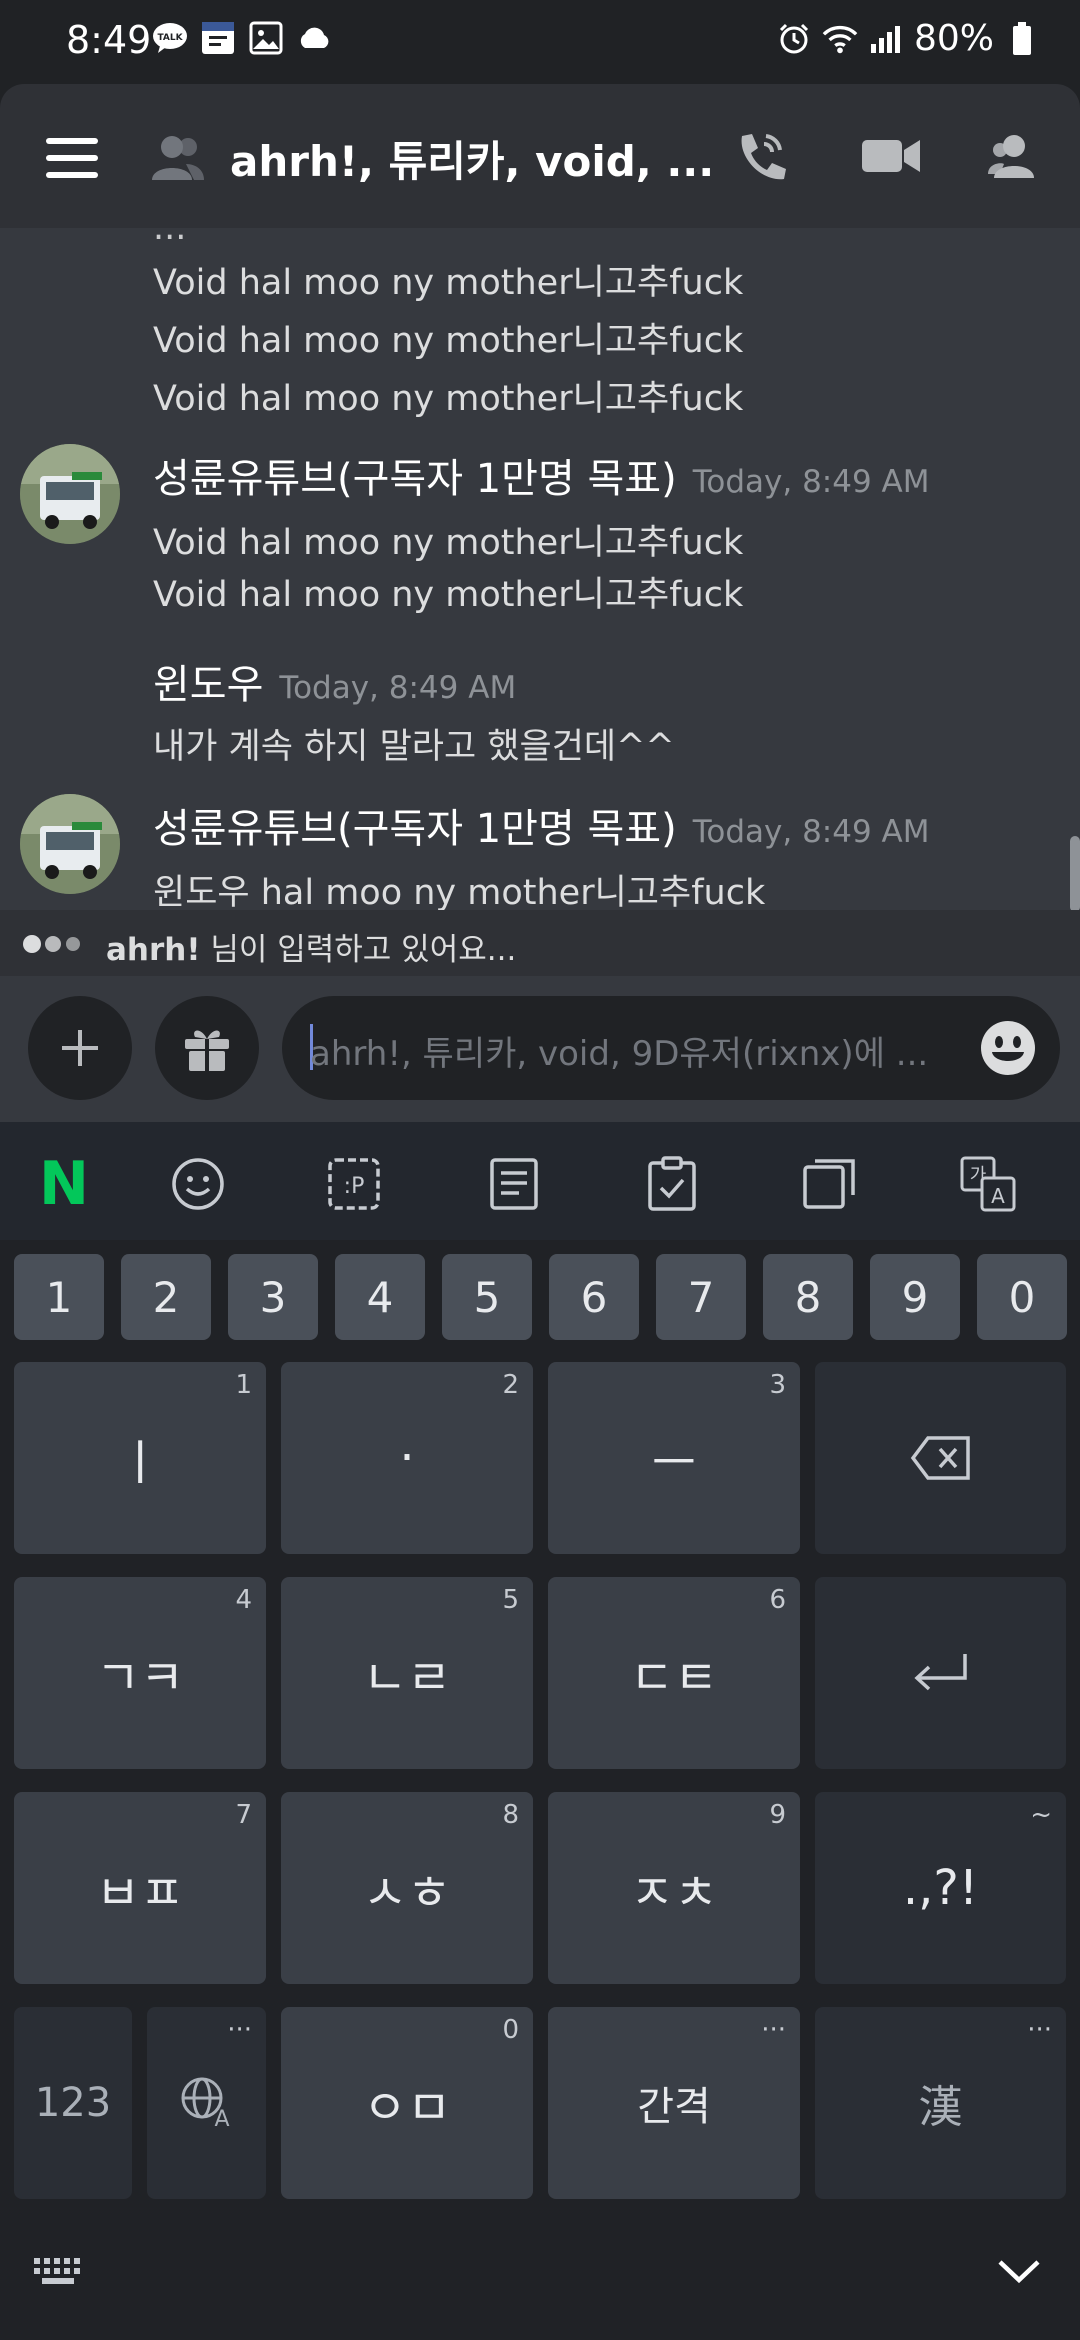 Image resolution: width=1080 pixels, height=2340 pixels. What do you see at coordinates (674, 1458) in the screenshot?
I see `key-vowel-eu: ㅡ3` at bounding box center [674, 1458].